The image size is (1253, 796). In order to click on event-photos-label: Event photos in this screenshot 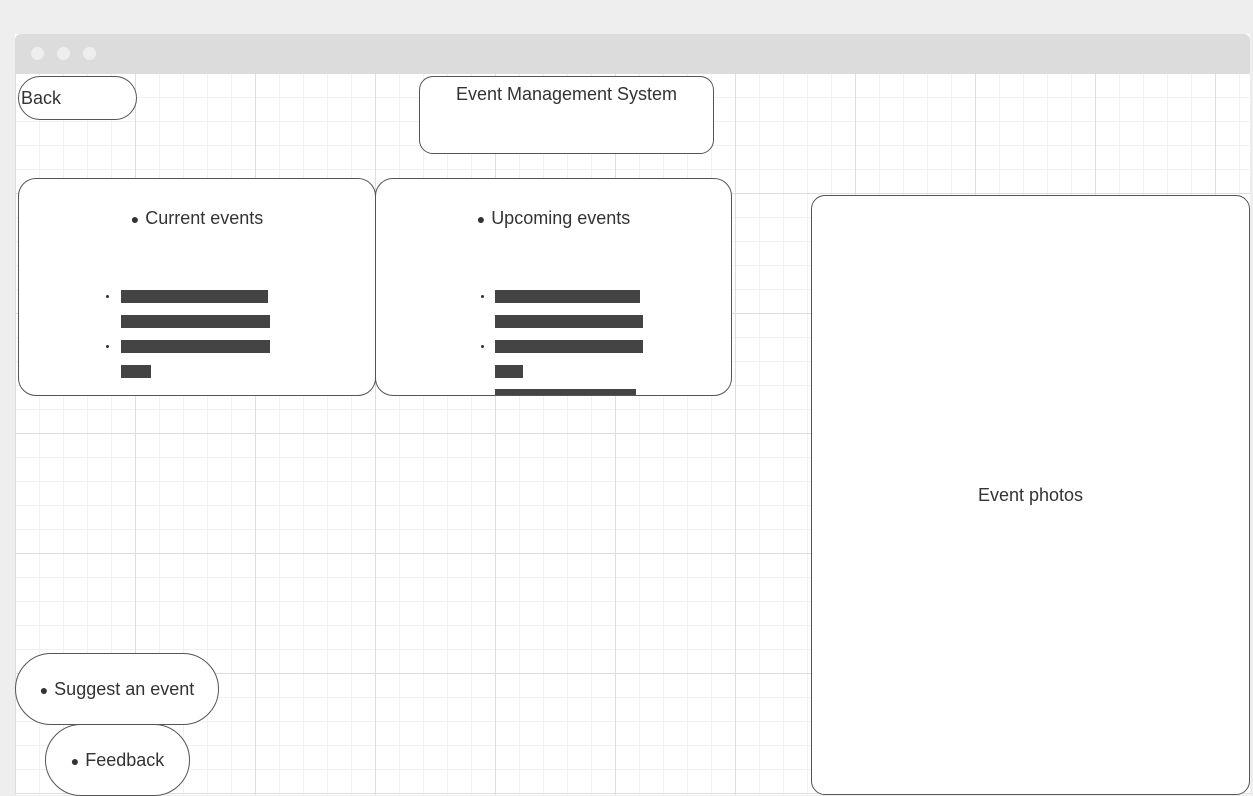, I will do `click(1030, 494)`.